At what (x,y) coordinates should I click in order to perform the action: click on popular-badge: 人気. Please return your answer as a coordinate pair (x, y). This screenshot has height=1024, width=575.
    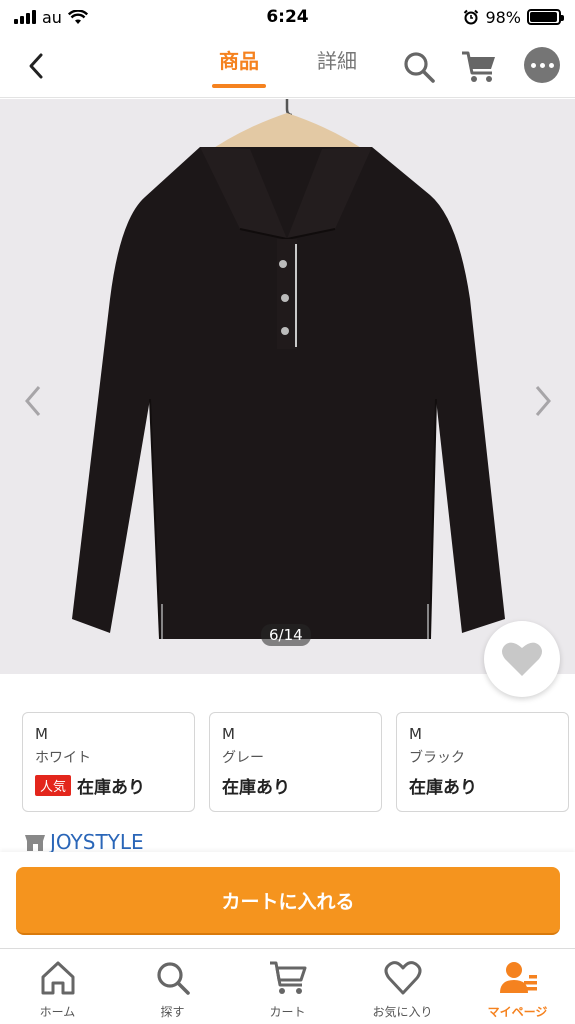
    Looking at the image, I should click on (53, 785).